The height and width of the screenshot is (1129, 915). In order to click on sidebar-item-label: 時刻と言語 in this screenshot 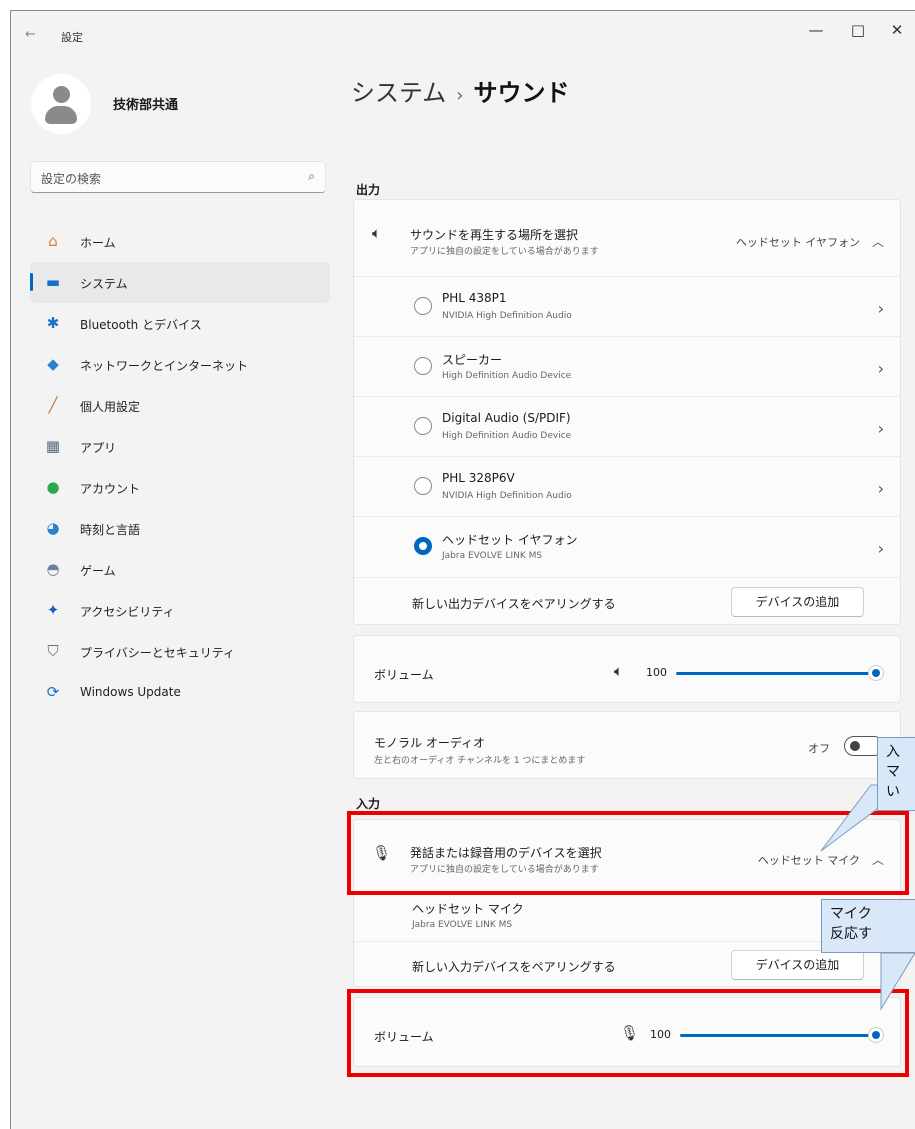, I will do `click(110, 530)`.